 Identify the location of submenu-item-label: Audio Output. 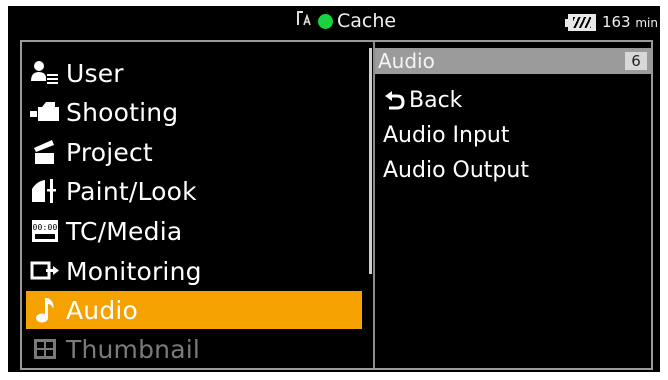
(456, 170).